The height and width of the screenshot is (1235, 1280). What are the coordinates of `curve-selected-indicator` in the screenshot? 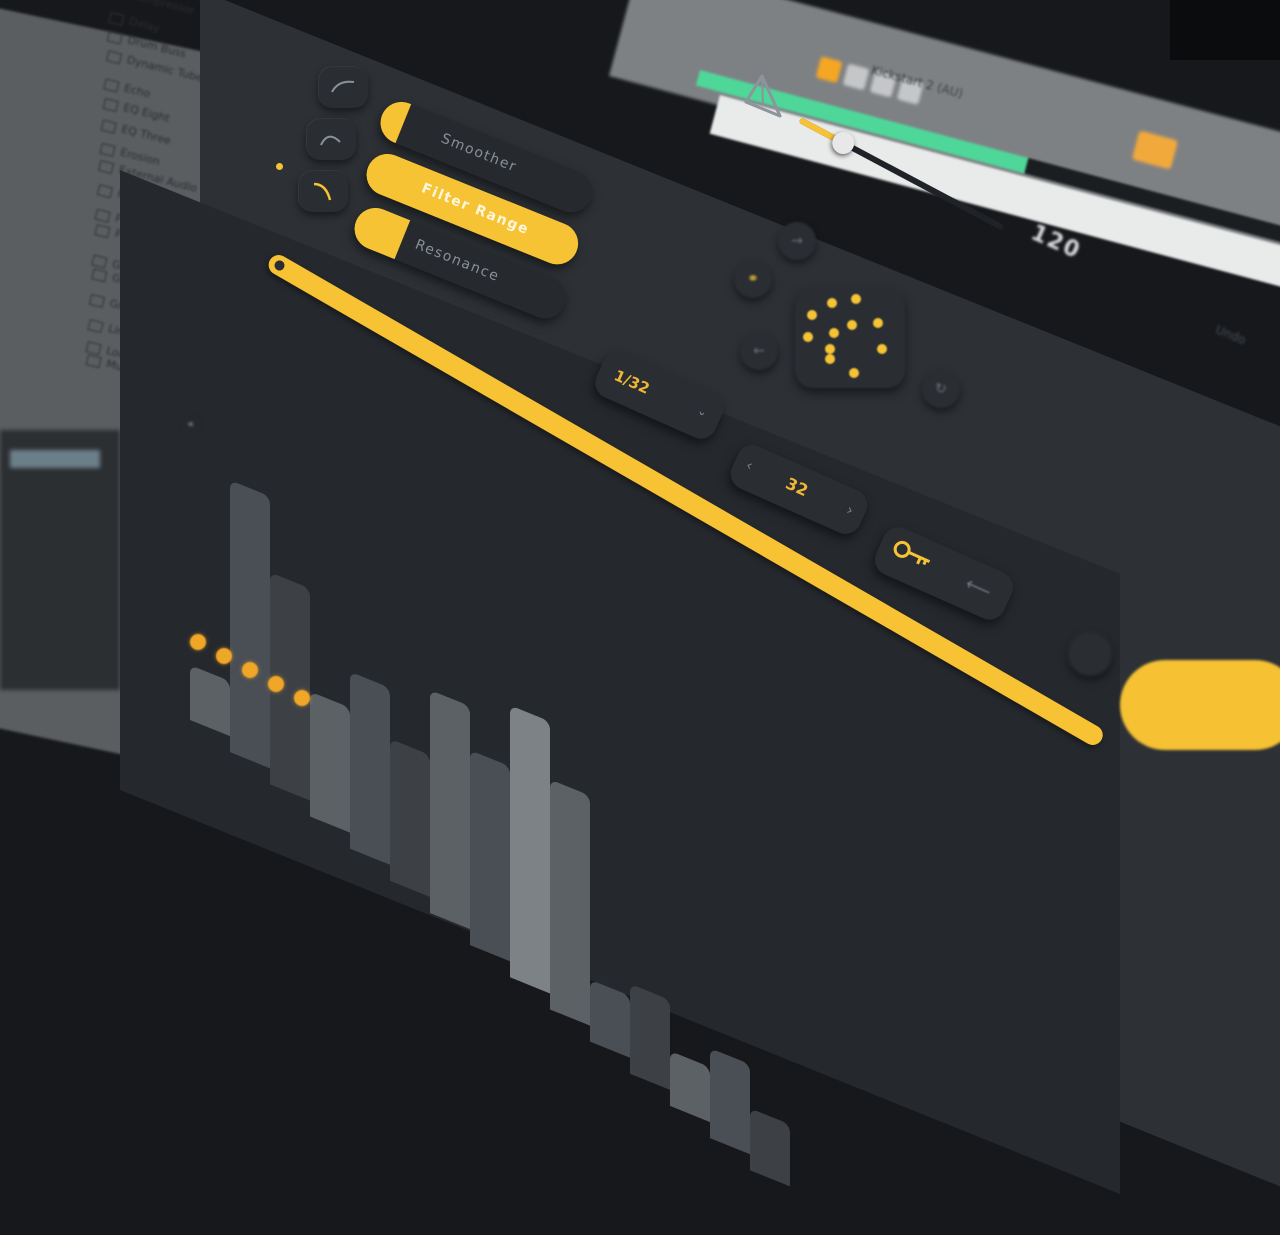 It's located at (279, 166).